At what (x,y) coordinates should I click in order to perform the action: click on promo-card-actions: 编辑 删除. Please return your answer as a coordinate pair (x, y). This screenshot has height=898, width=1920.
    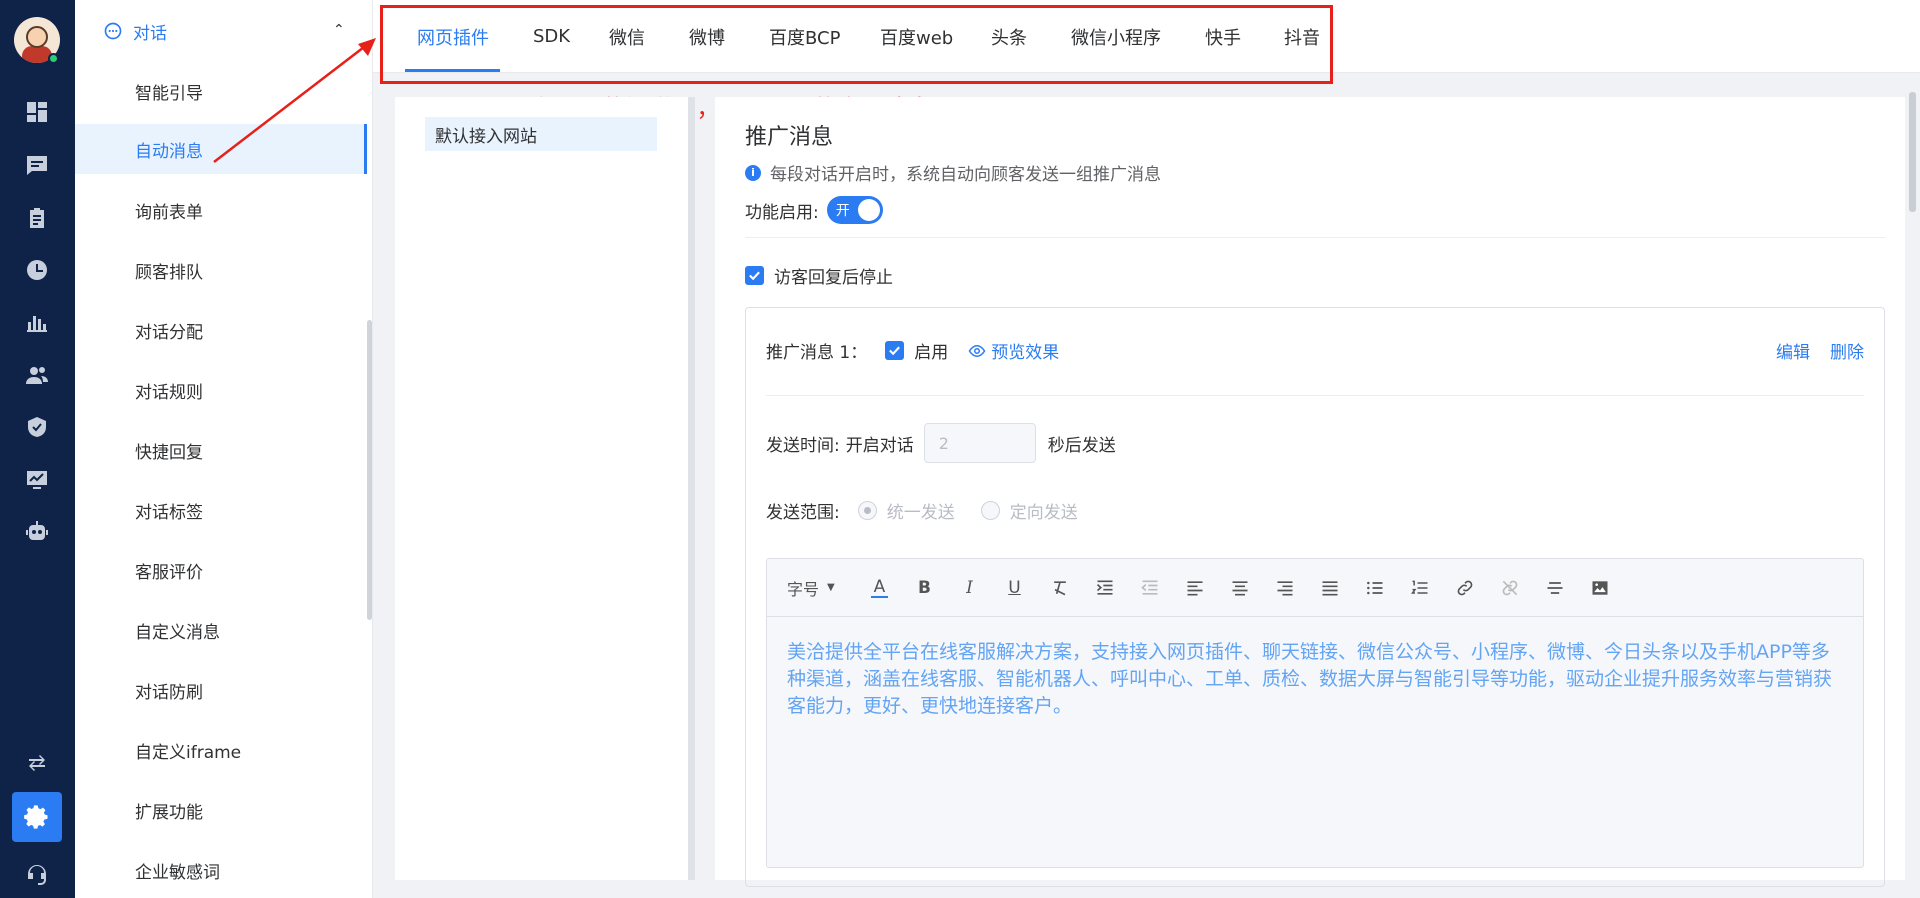
    Looking at the image, I should click on (1820, 350).